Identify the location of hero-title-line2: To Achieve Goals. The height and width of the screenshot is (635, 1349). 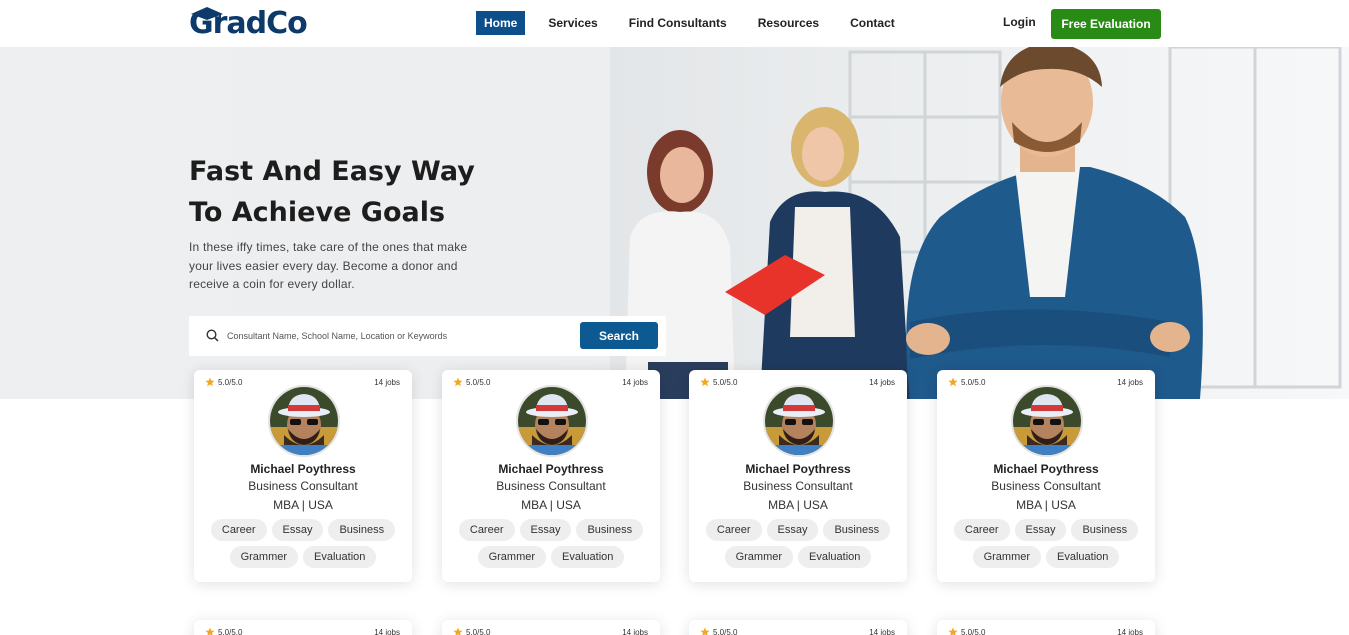
(317, 212).